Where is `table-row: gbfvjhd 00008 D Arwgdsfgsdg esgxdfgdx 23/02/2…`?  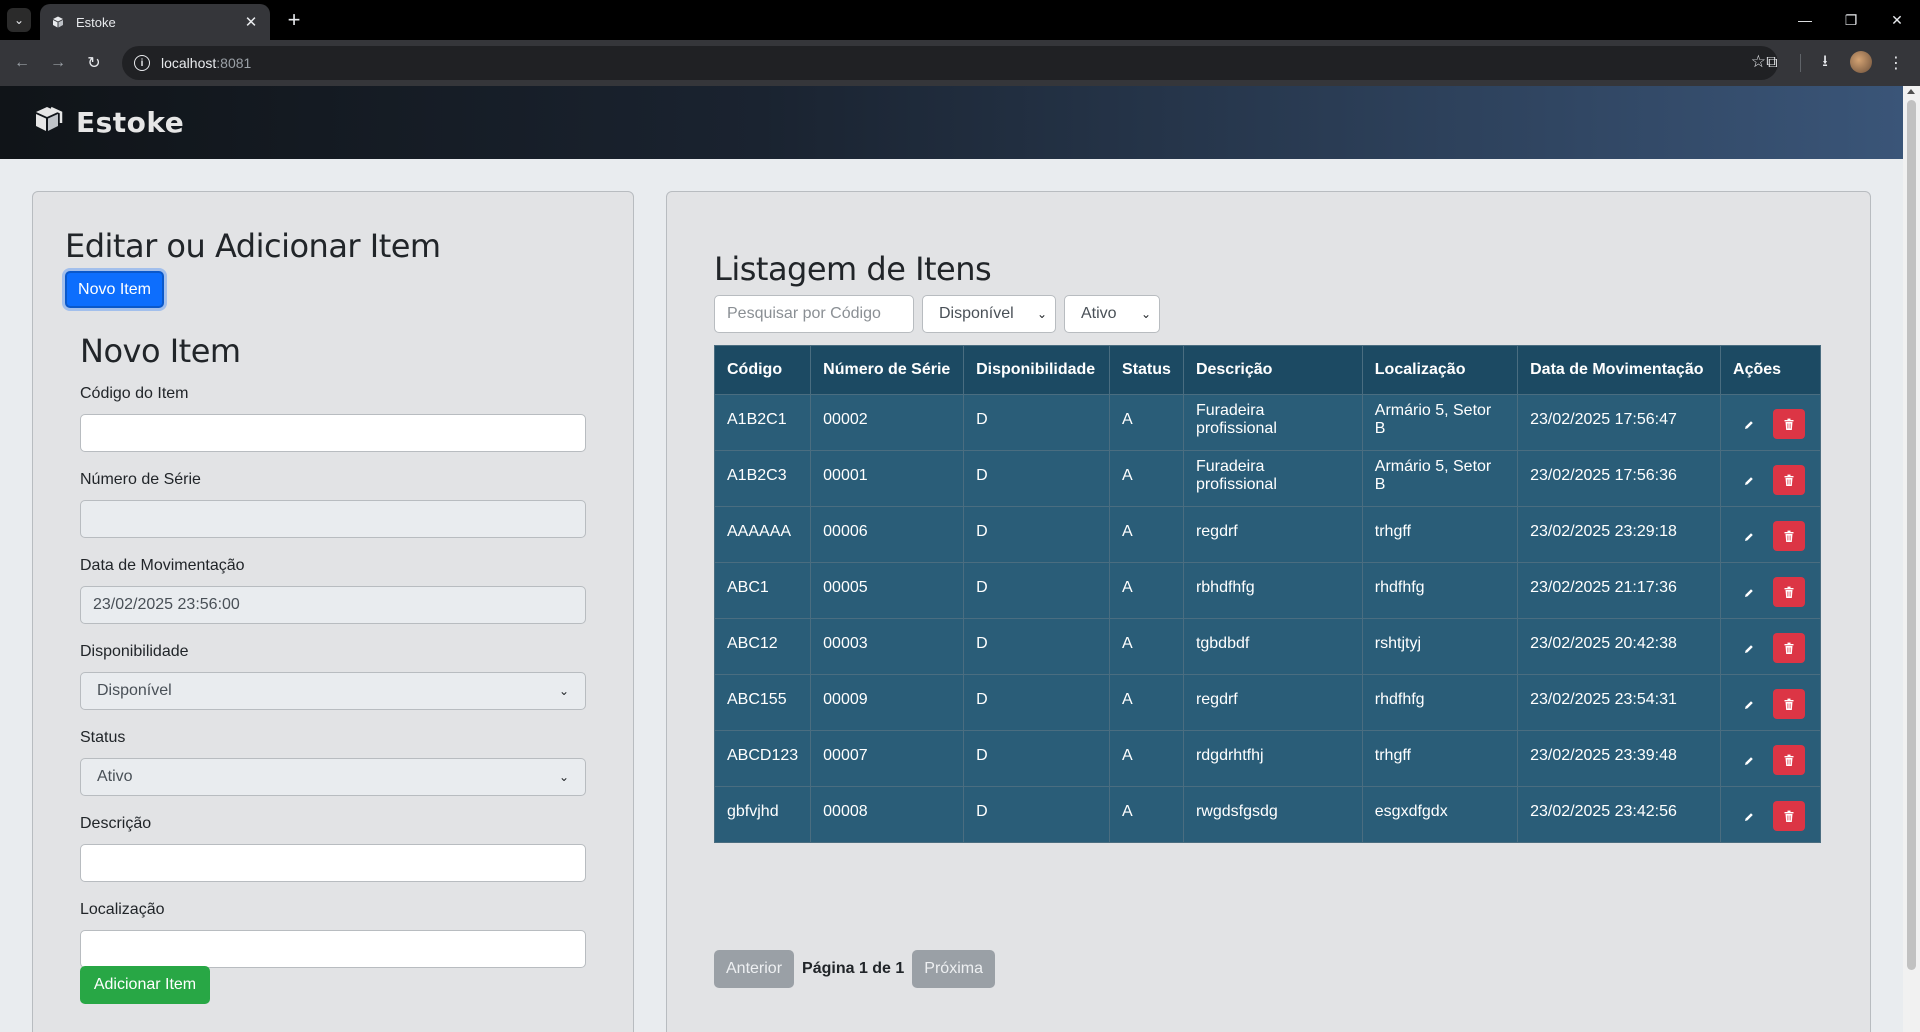
table-row: gbfvjhd 00008 D Arwgdsfgsdg esgxdfgdx 23/02/2… is located at coordinates (1267, 814).